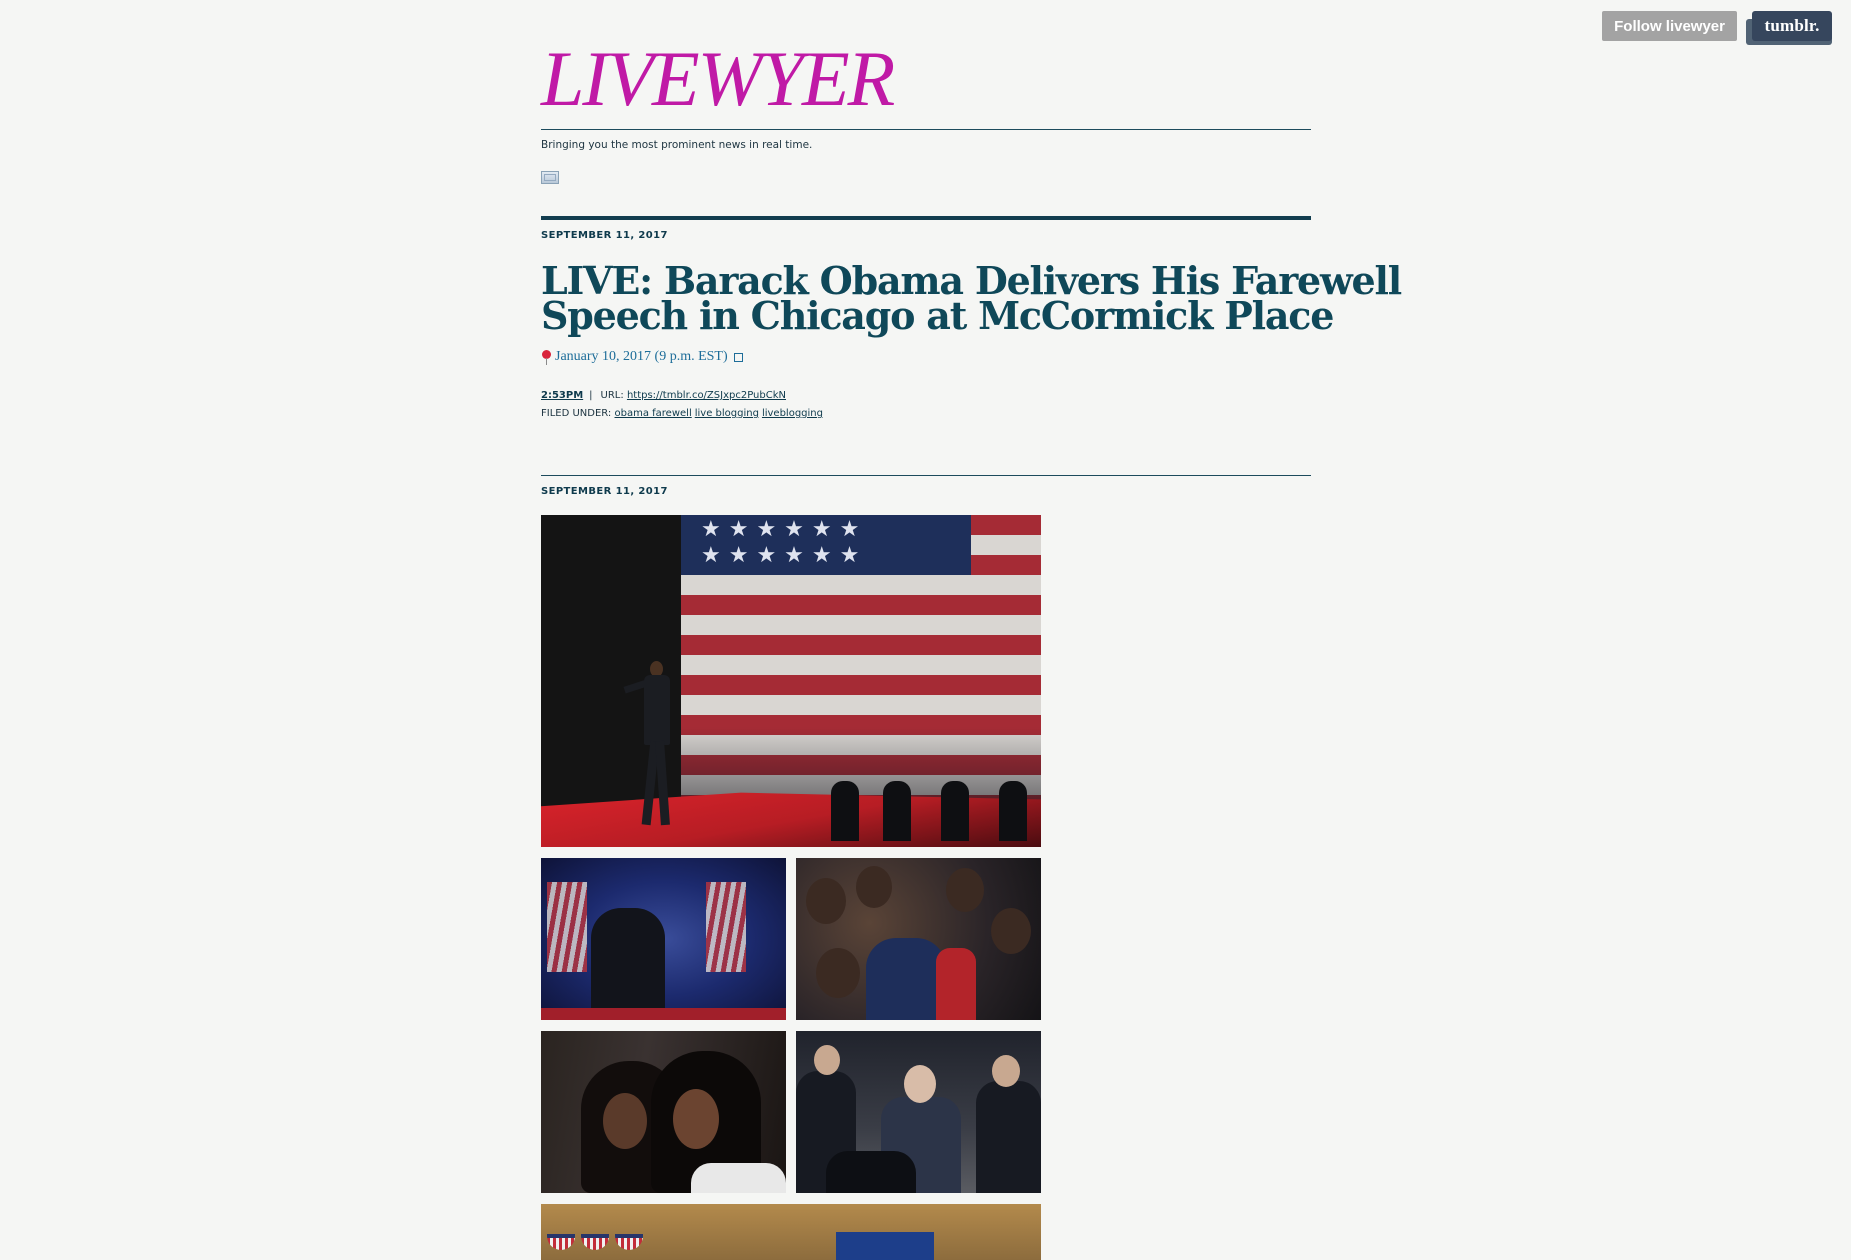 The image size is (1851, 1260). Describe the element at coordinates (791, 681) in the screenshot. I see `photo-obama-stage: ★★★★★★ ★★★★★★` at that location.